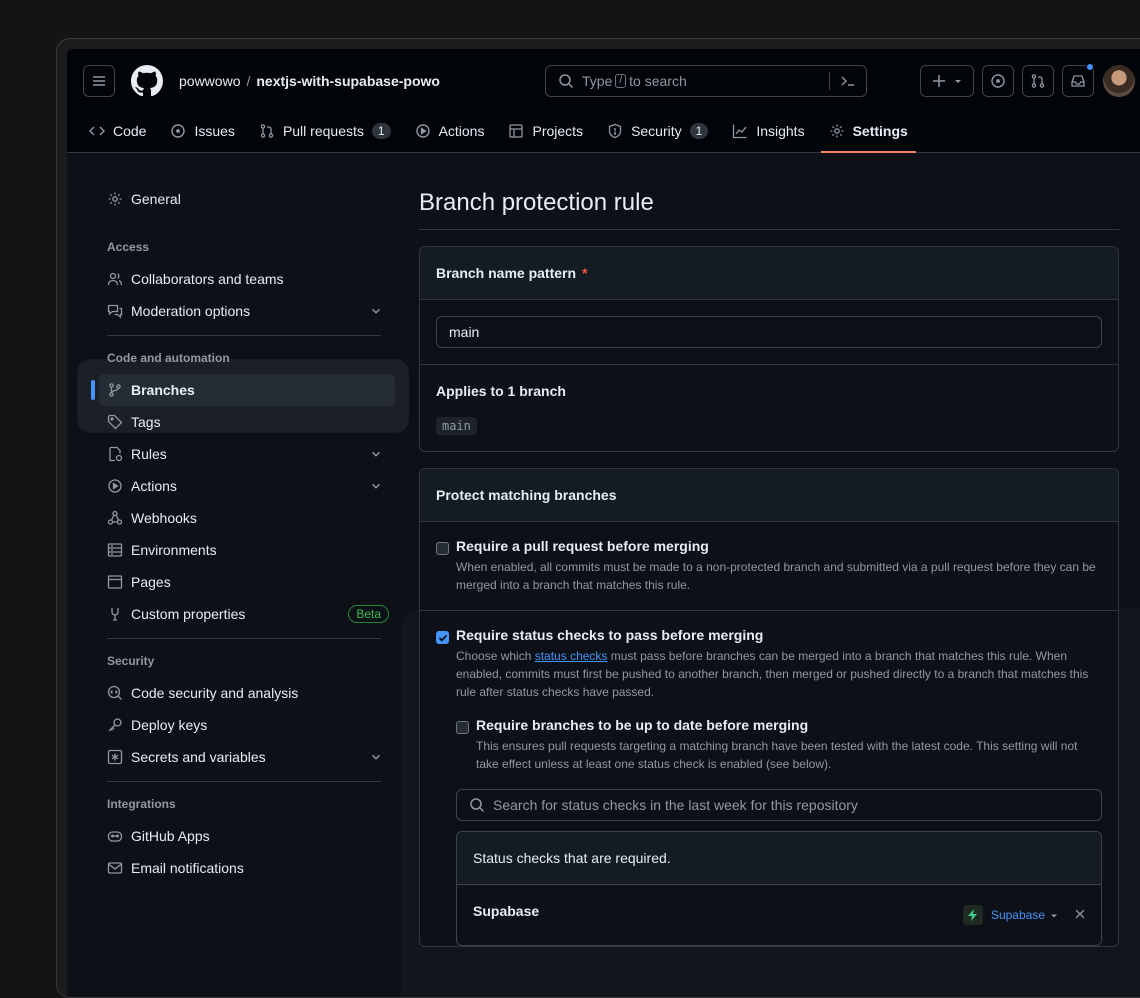 The height and width of the screenshot is (998, 1140). What do you see at coordinates (244, 279) in the screenshot?
I see `sidebar-item-collaborators: Collaborators and teams` at bounding box center [244, 279].